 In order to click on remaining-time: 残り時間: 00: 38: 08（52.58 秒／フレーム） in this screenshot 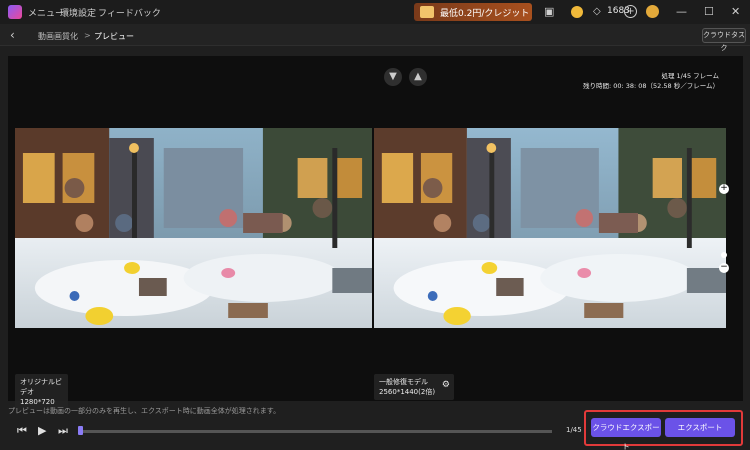, I will do `click(650, 86)`.